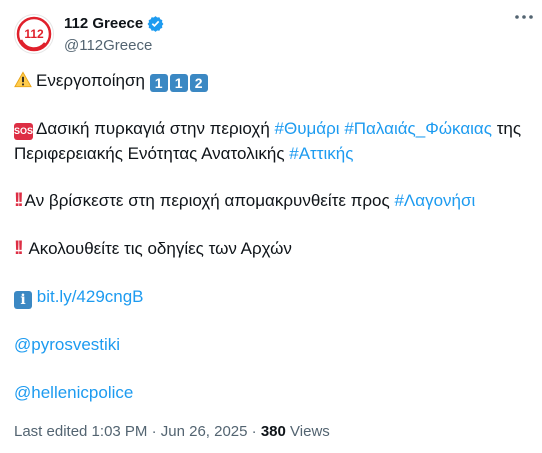 This screenshot has width=542, height=453. Describe the element at coordinates (149, 153) in the screenshot. I see `region-text: Περιφερειακής Ενότητας Ανατολικής` at that location.